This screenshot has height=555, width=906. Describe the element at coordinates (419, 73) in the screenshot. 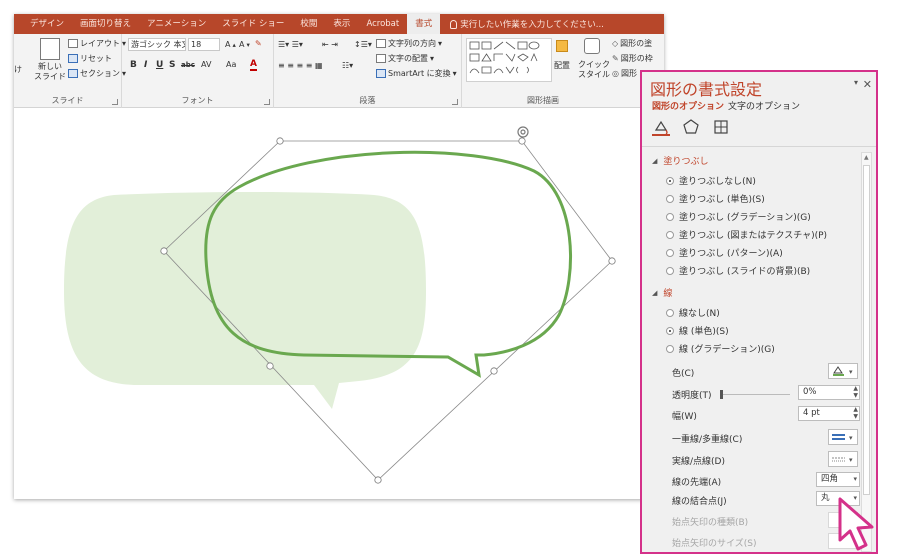

I see `smartart-label: SmartArt に変換` at that location.